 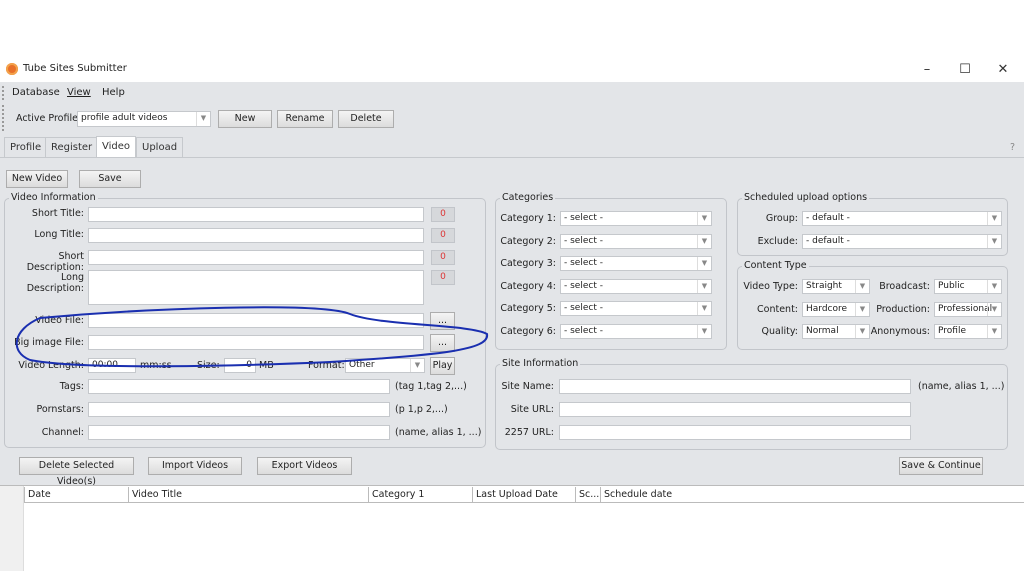 What do you see at coordinates (144, 119) in the screenshot?
I see `active-profile-select: profile adult videos ▼` at bounding box center [144, 119].